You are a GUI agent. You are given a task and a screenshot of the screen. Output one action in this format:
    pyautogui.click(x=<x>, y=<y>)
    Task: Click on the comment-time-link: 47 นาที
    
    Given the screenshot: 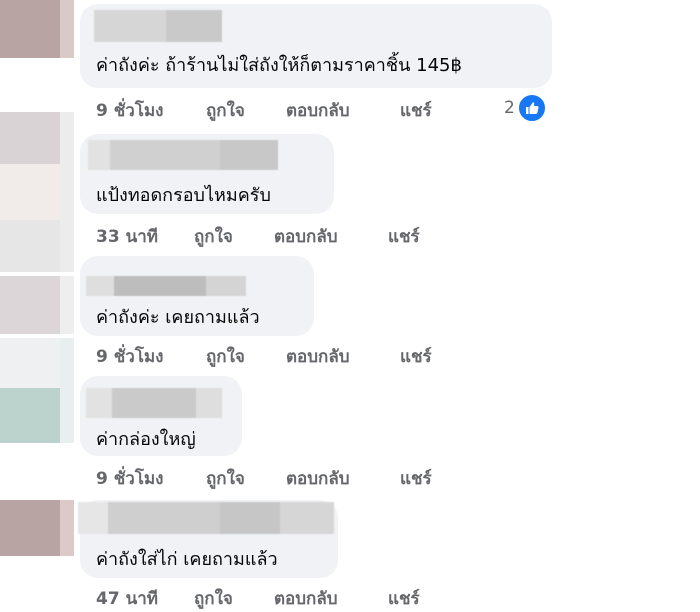 What is the action you would take?
    pyautogui.click(x=127, y=598)
    